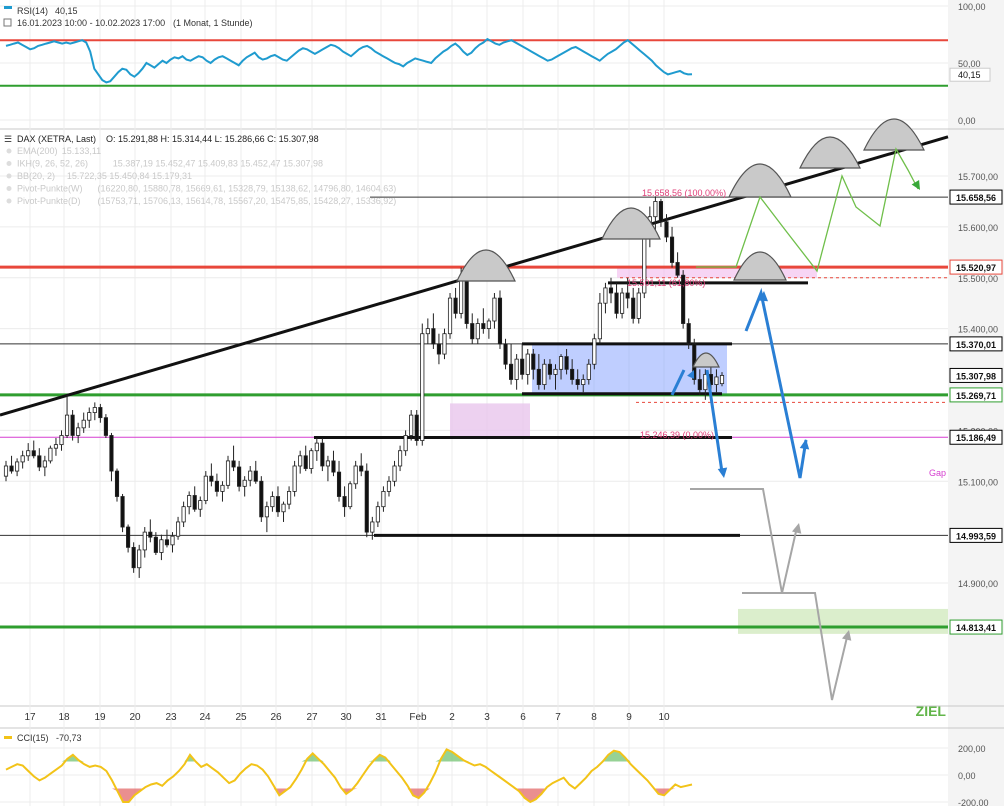 Image resolution: width=1004 pixels, height=811 pixels. I want to click on price-tick-label: 15.100,00, so click(978, 482).